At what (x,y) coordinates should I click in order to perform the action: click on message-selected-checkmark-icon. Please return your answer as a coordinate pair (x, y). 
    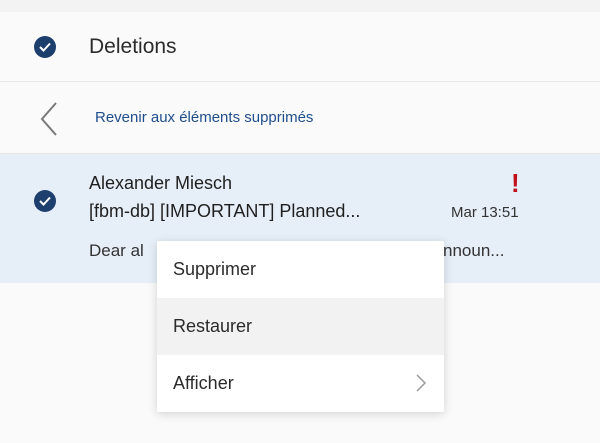
    Looking at the image, I should click on (45, 201).